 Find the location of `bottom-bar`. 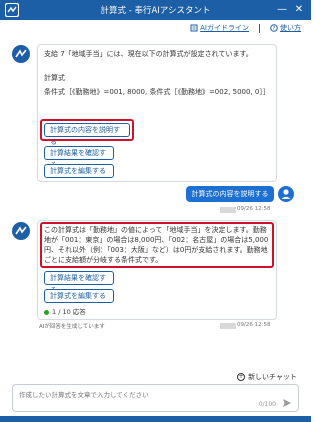

bottom-bar is located at coordinates (155, 419).